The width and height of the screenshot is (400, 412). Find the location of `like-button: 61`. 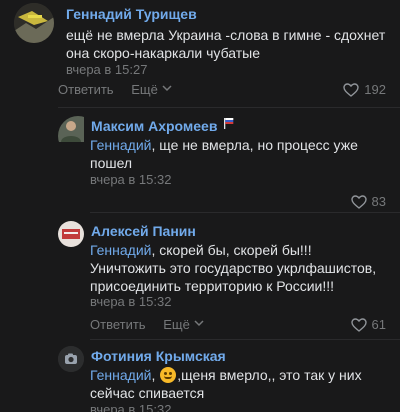

like-button: 61 is located at coordinates (368, 324).